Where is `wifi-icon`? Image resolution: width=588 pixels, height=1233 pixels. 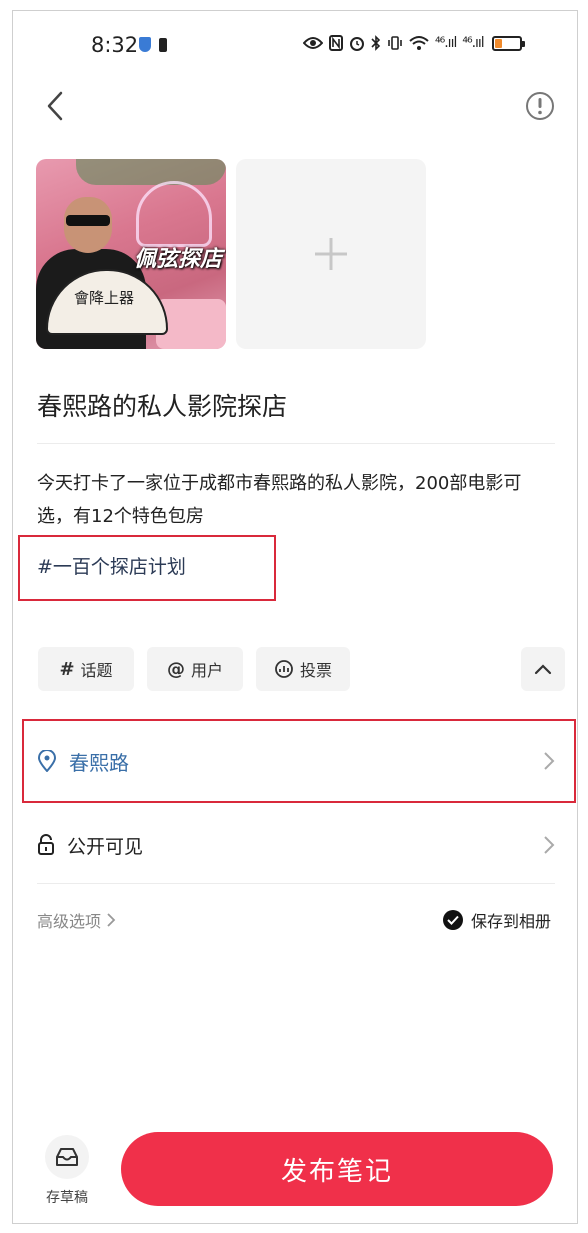 wifi-icon is located at coordinates (419, 43).